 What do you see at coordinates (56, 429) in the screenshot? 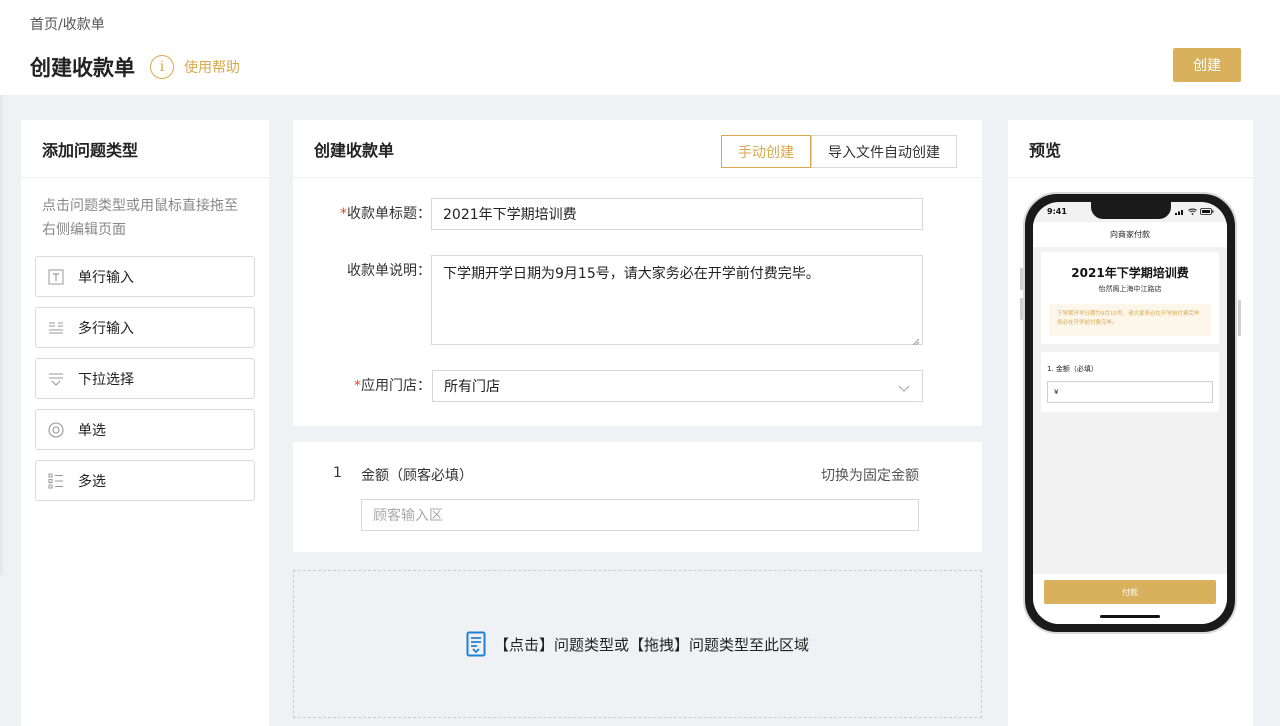
I see `radio-icon` at bounding box center [56, 429].